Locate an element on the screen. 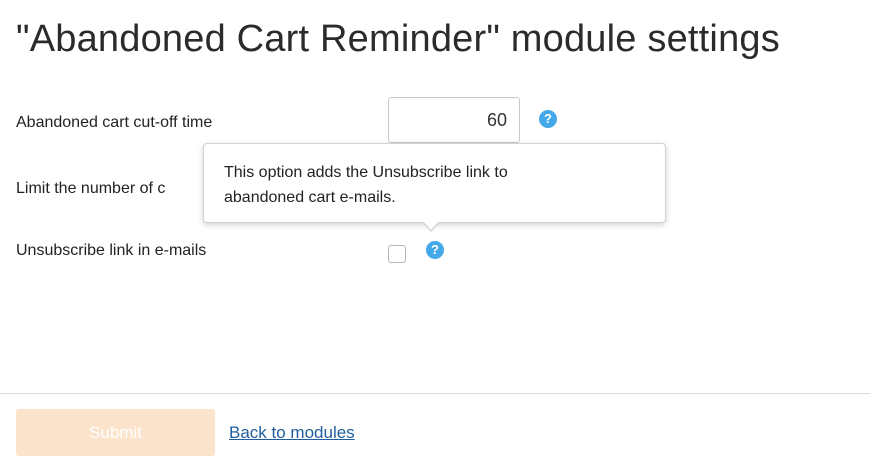  submit-button: Submit is located at coordinates (115, 432).